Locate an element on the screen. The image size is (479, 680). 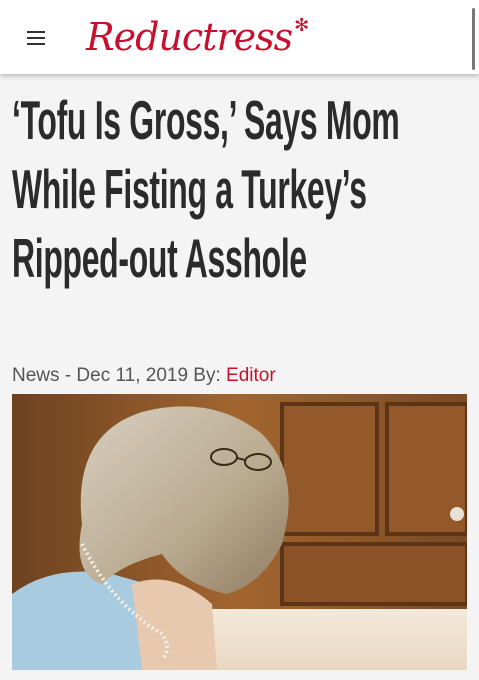
logo-flower-icon: ✻ is located at coordinates (301, 25).